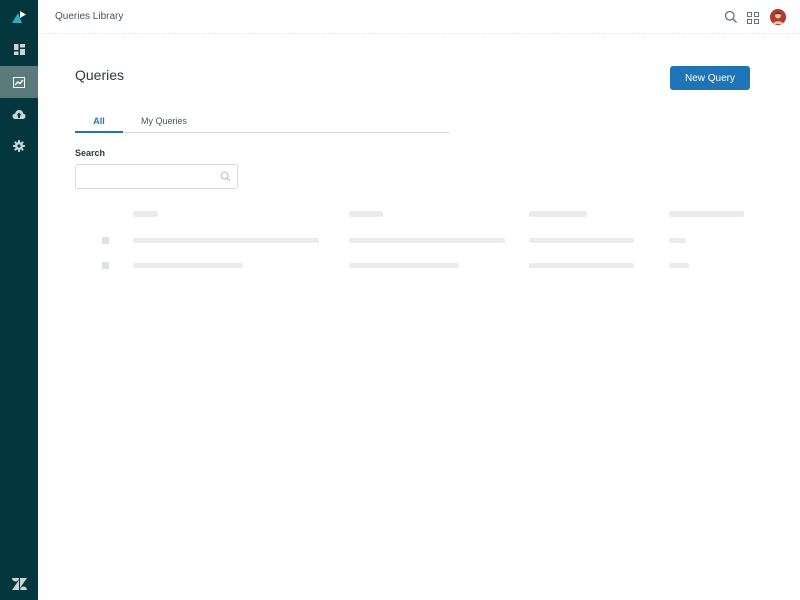 The image size is (800, 600). I want to click on sidebar-item-upload, so click(19, 114).